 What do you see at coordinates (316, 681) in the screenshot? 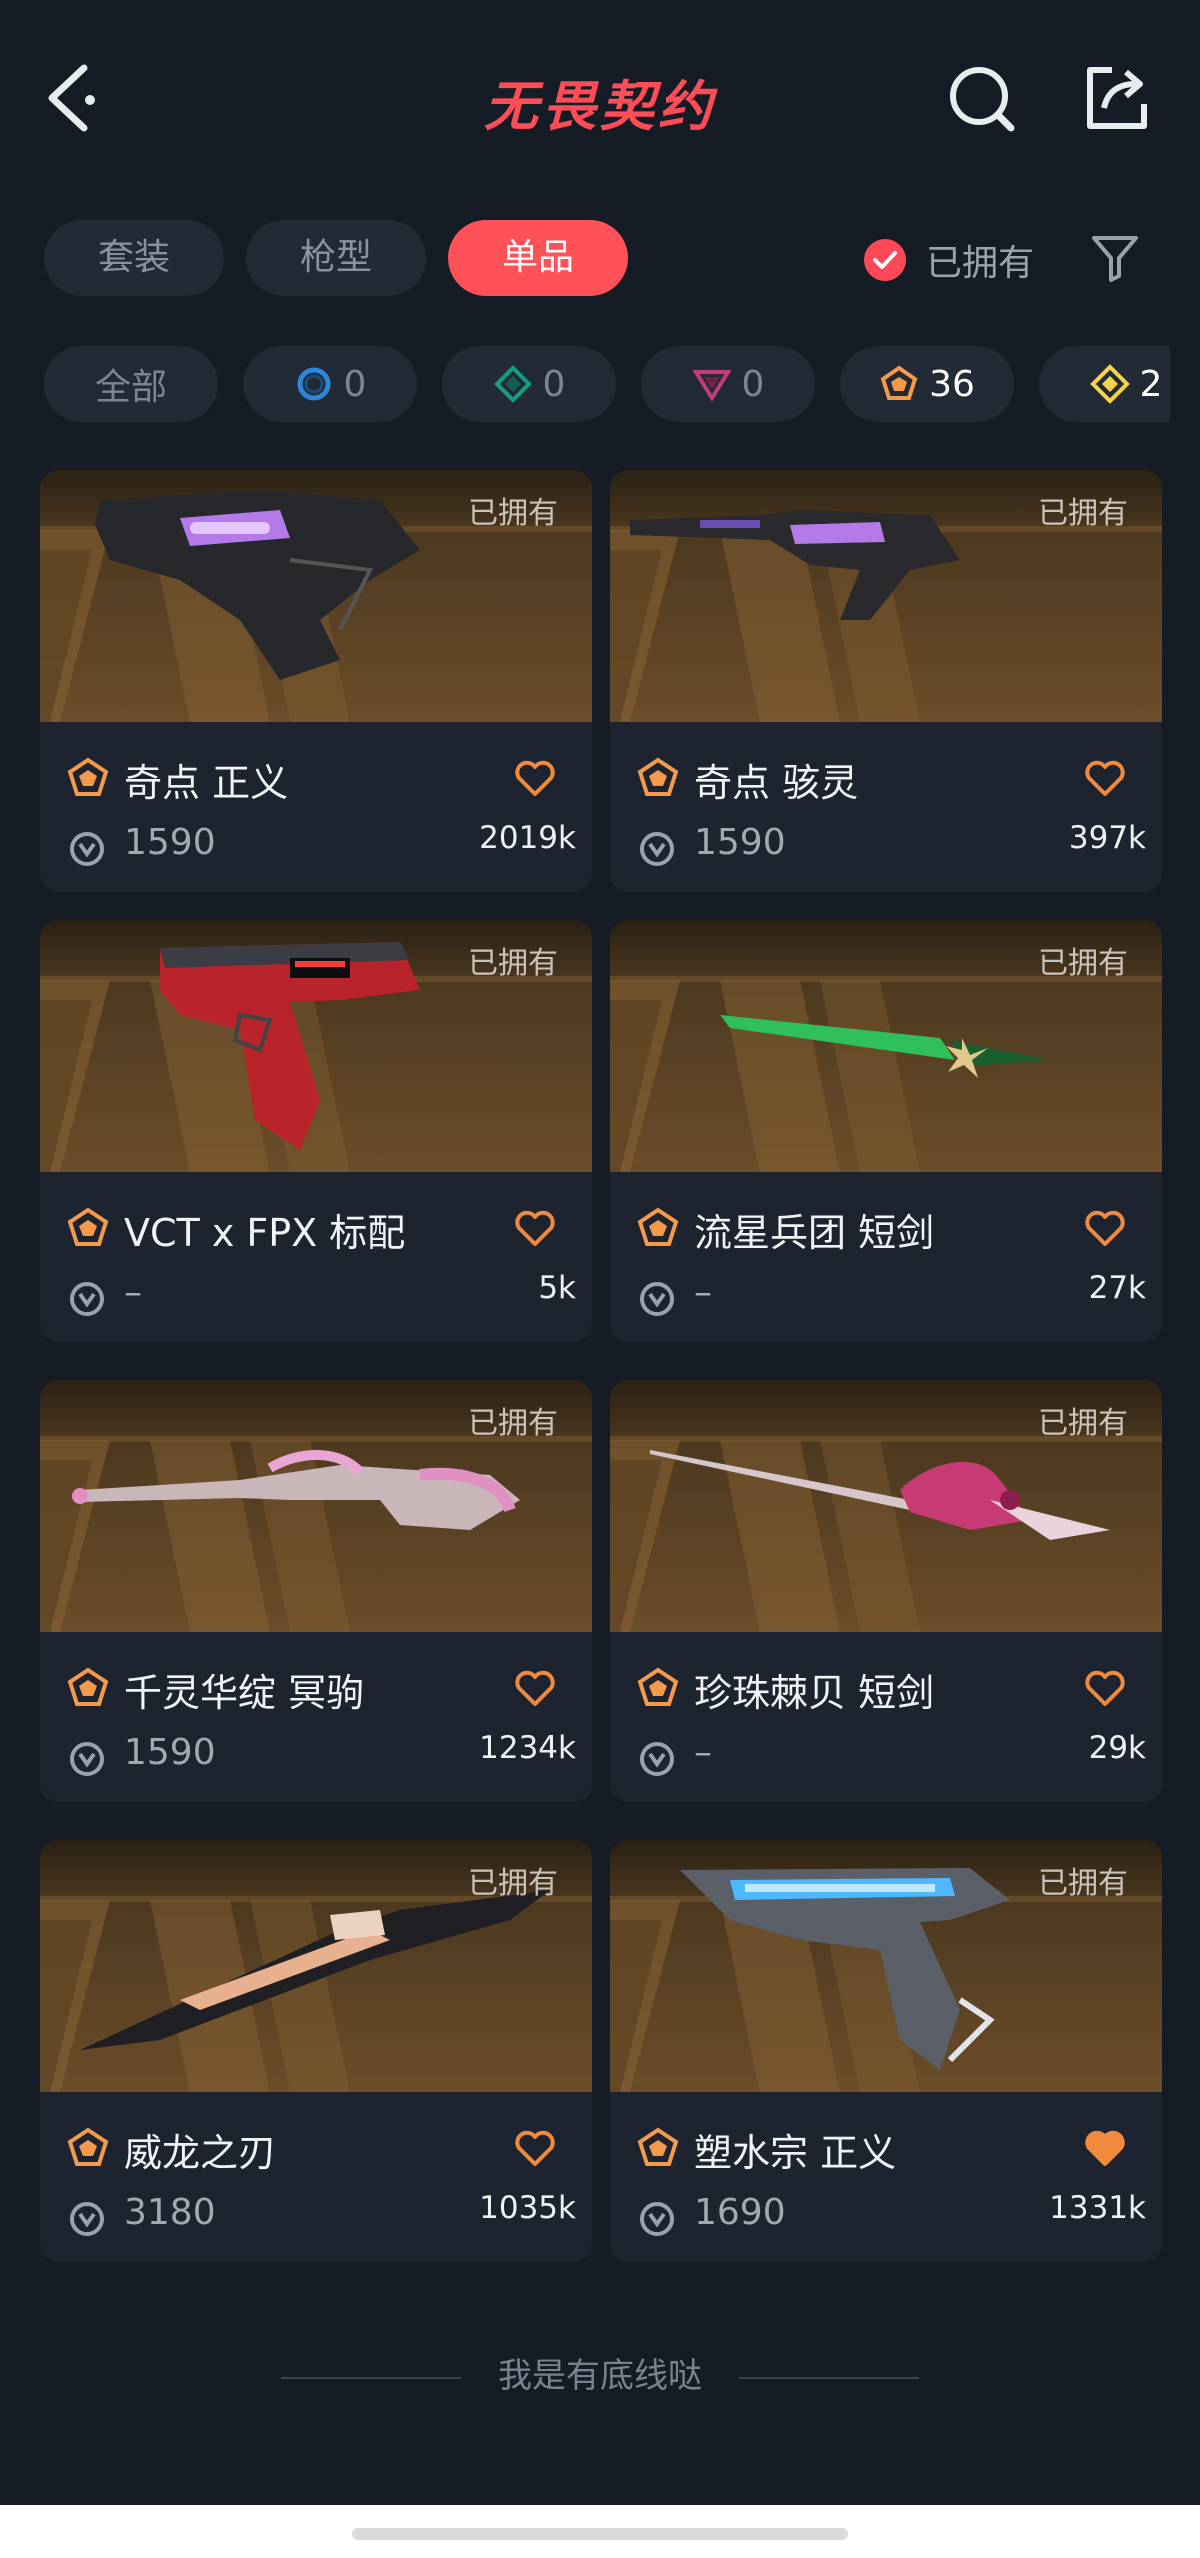
I see `item-card: 已拥有 奇点 正义 1590 2019k` at bounding box center [316, 681].